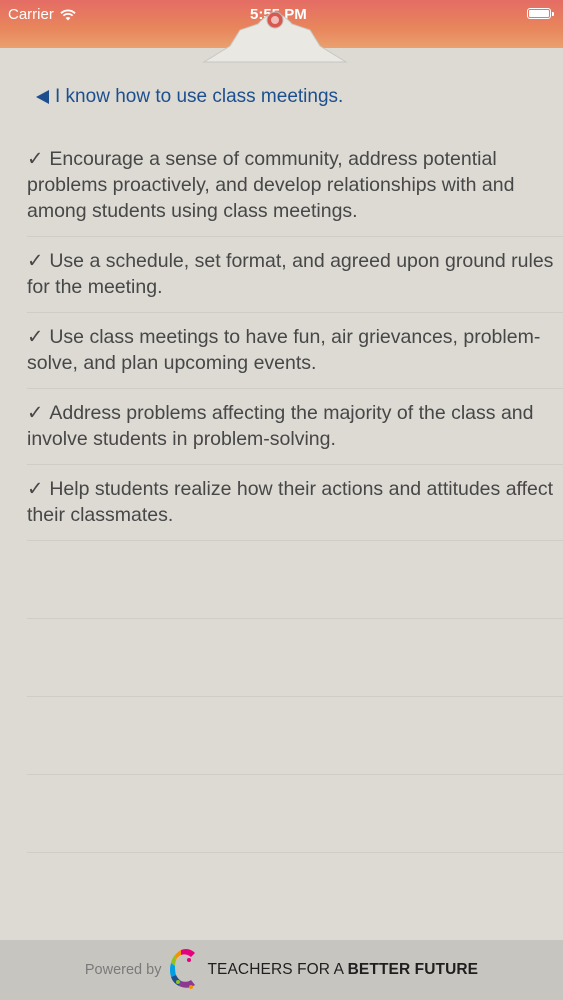  What do you see at coordinates (68, 14) in the screenshot?
I see `wifi-icon` at bounding box center [68, 14].